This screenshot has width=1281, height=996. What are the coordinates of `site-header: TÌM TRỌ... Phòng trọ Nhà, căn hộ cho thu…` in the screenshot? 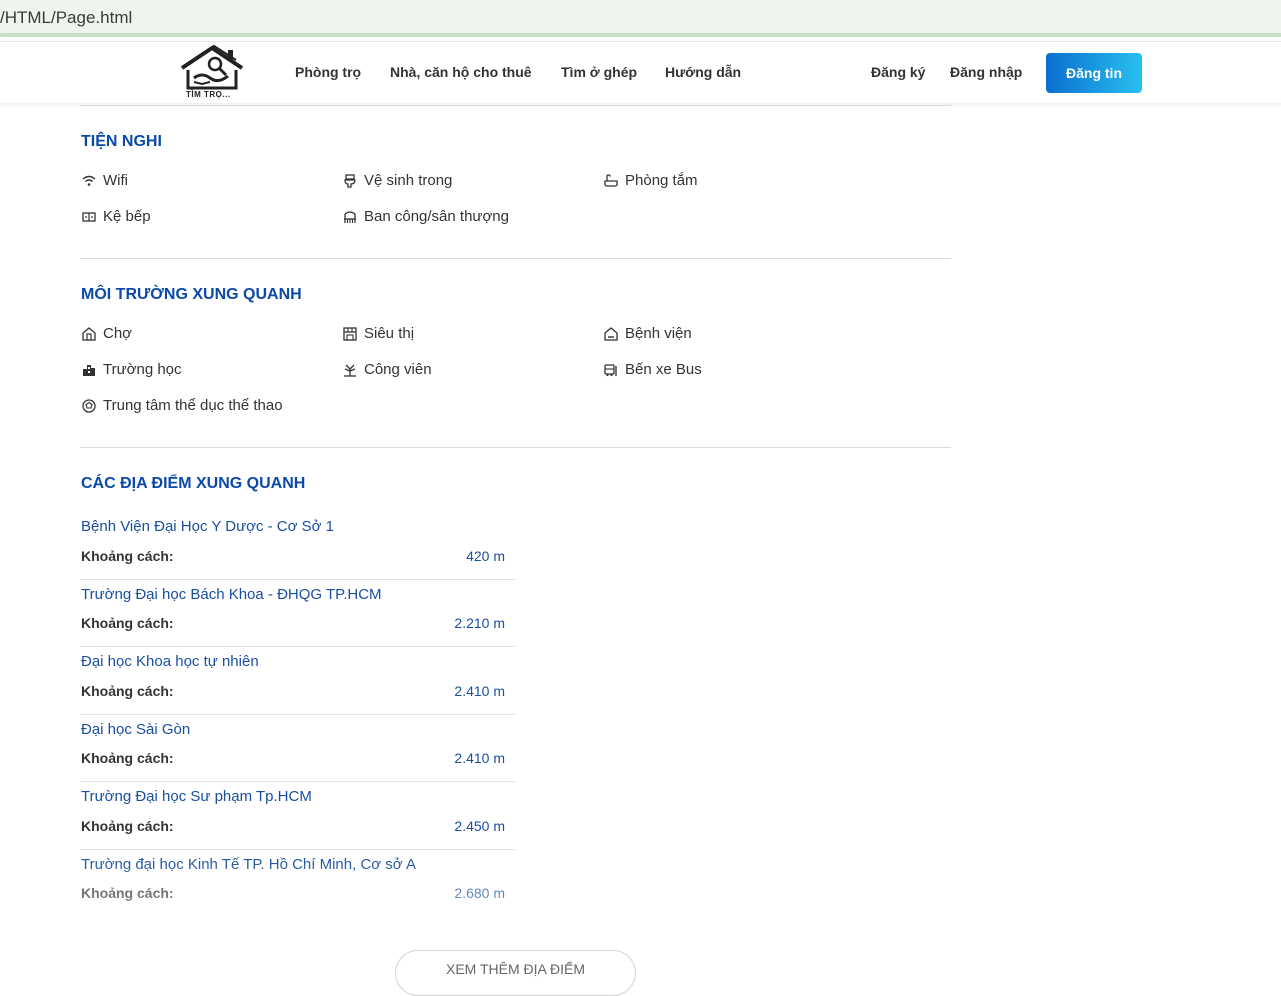 It's located at (640, 72).